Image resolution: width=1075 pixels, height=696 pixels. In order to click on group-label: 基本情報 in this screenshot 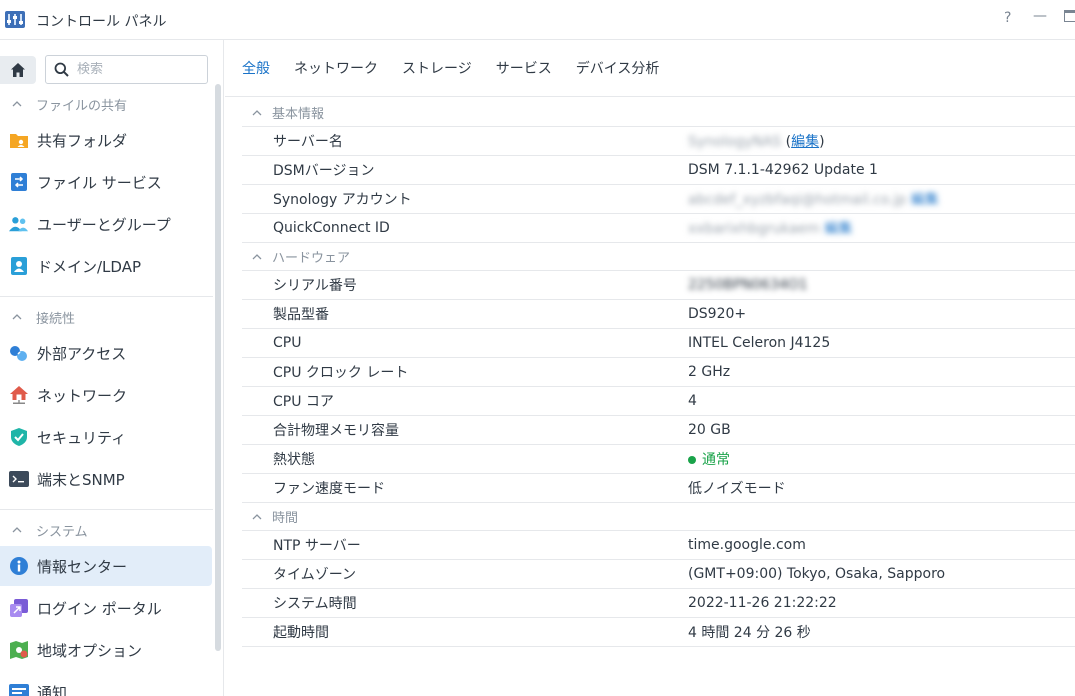, I will do `click(298, 114)`.